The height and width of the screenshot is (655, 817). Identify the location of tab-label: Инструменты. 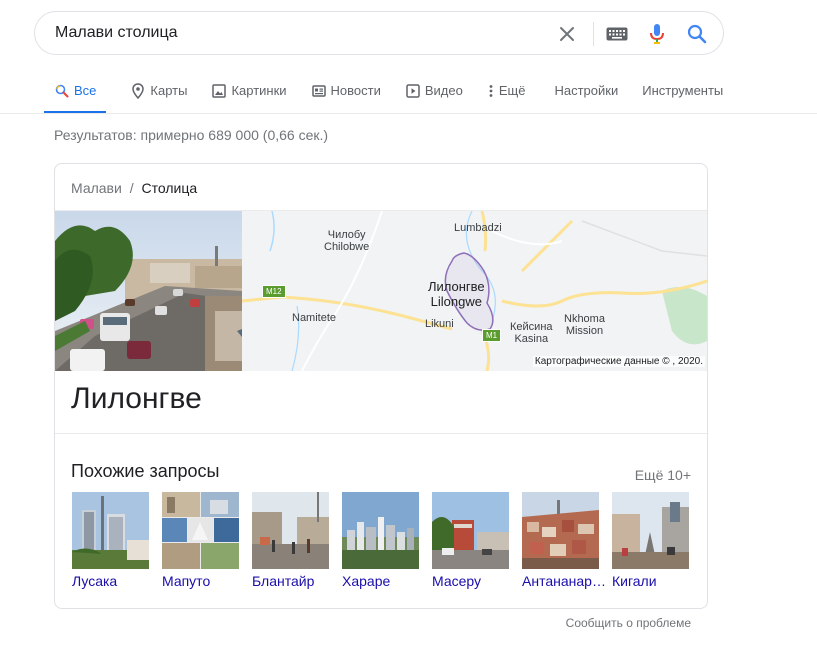
(683, 90).